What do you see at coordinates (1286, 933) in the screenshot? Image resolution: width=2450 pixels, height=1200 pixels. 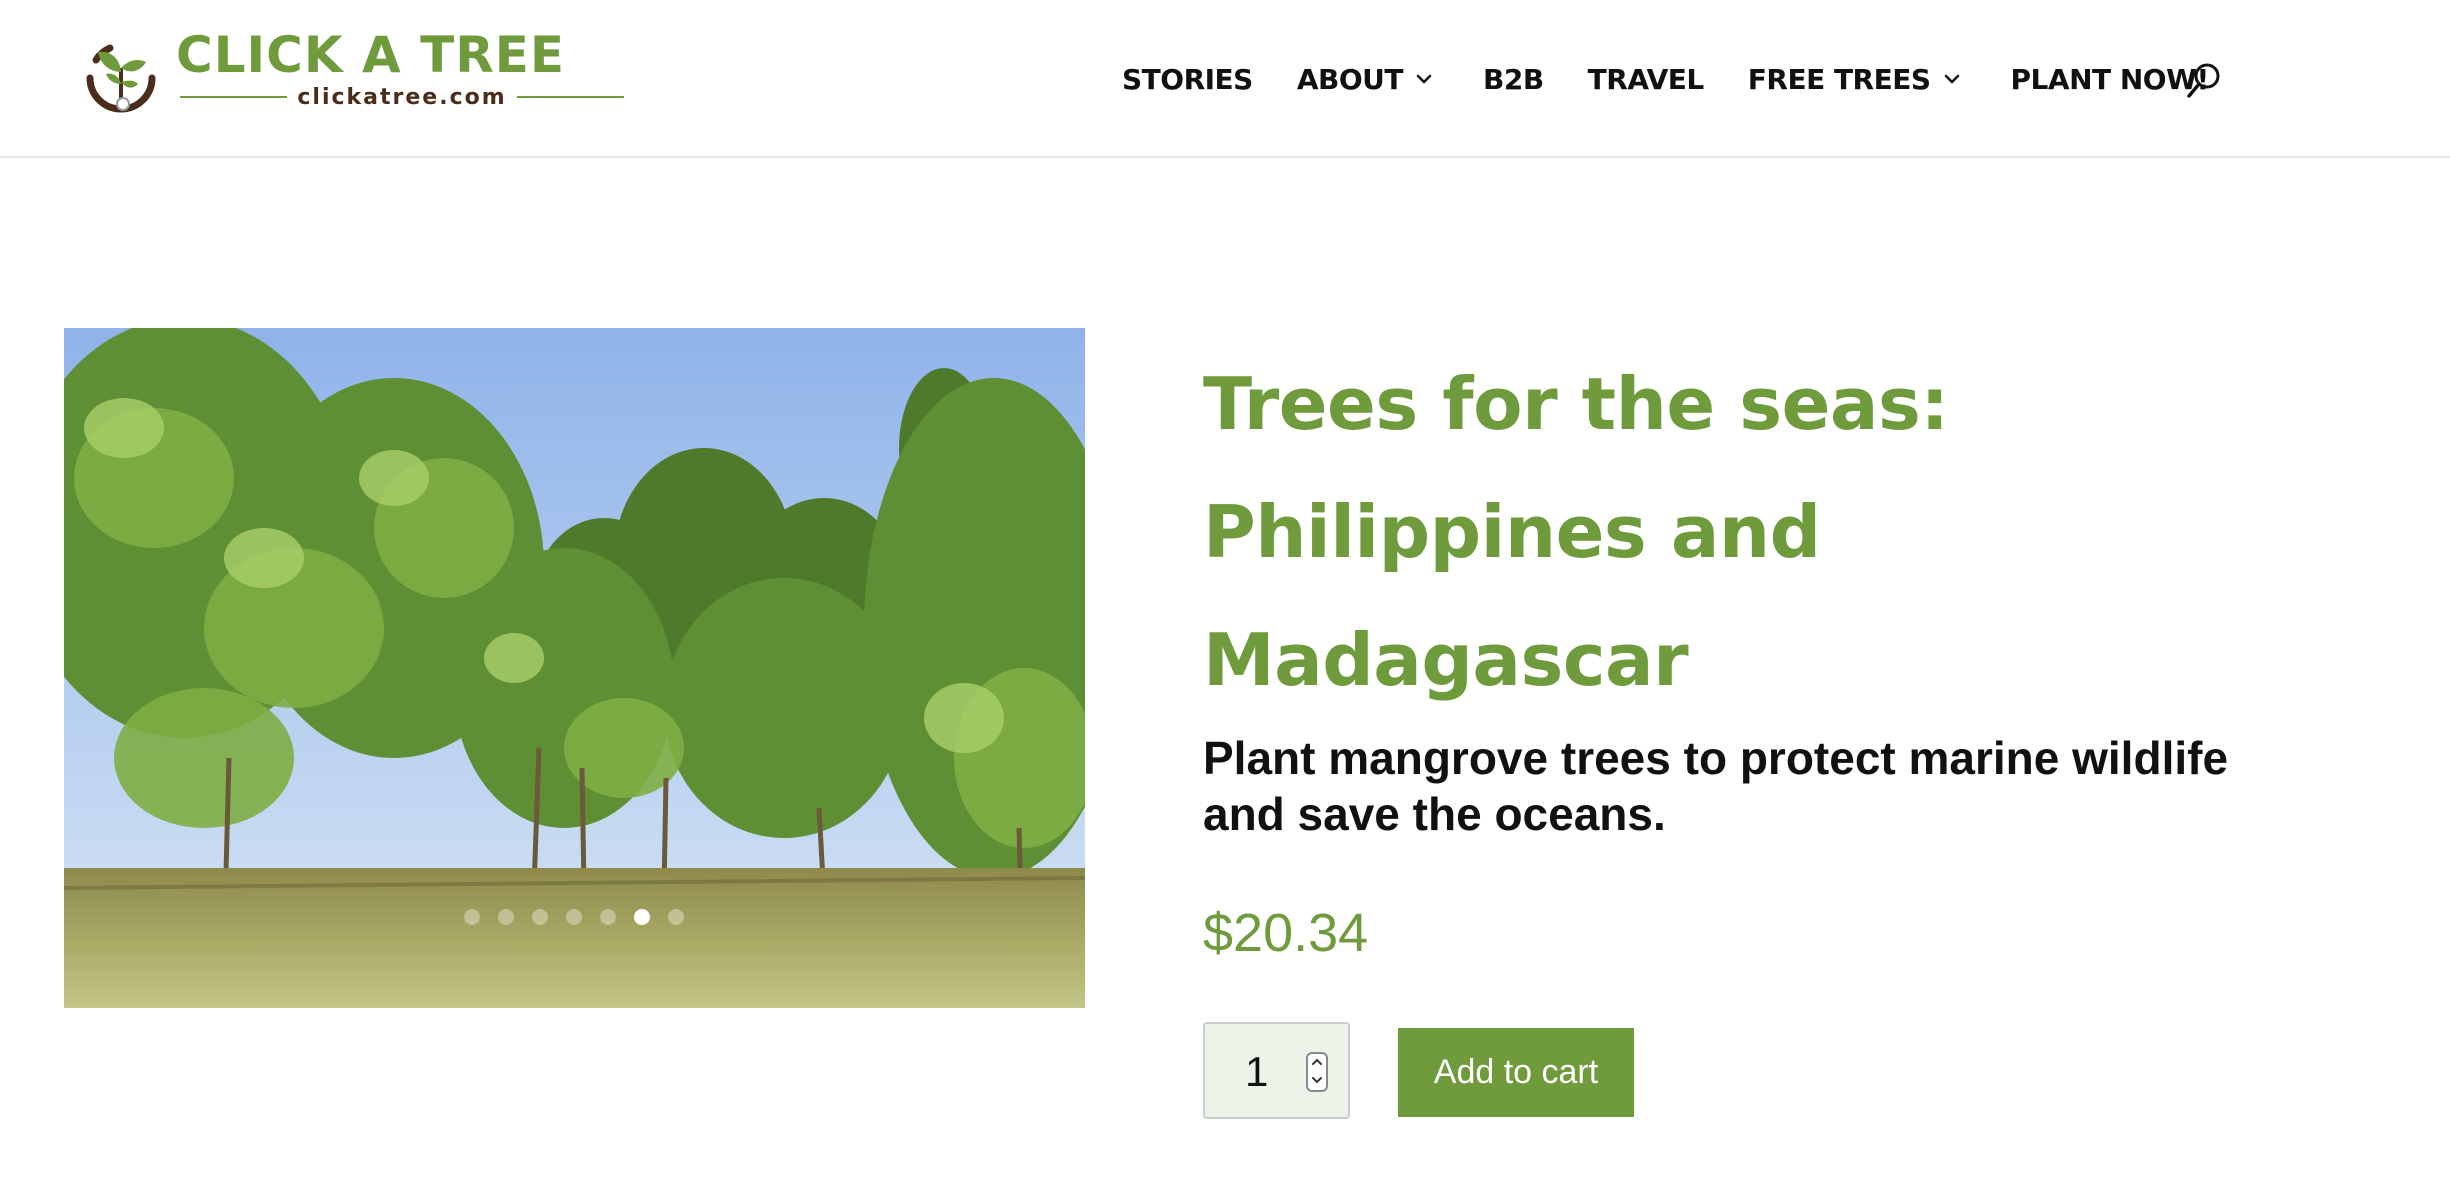 I see `product-price: $20.34` at bounding box center [1286, 933].